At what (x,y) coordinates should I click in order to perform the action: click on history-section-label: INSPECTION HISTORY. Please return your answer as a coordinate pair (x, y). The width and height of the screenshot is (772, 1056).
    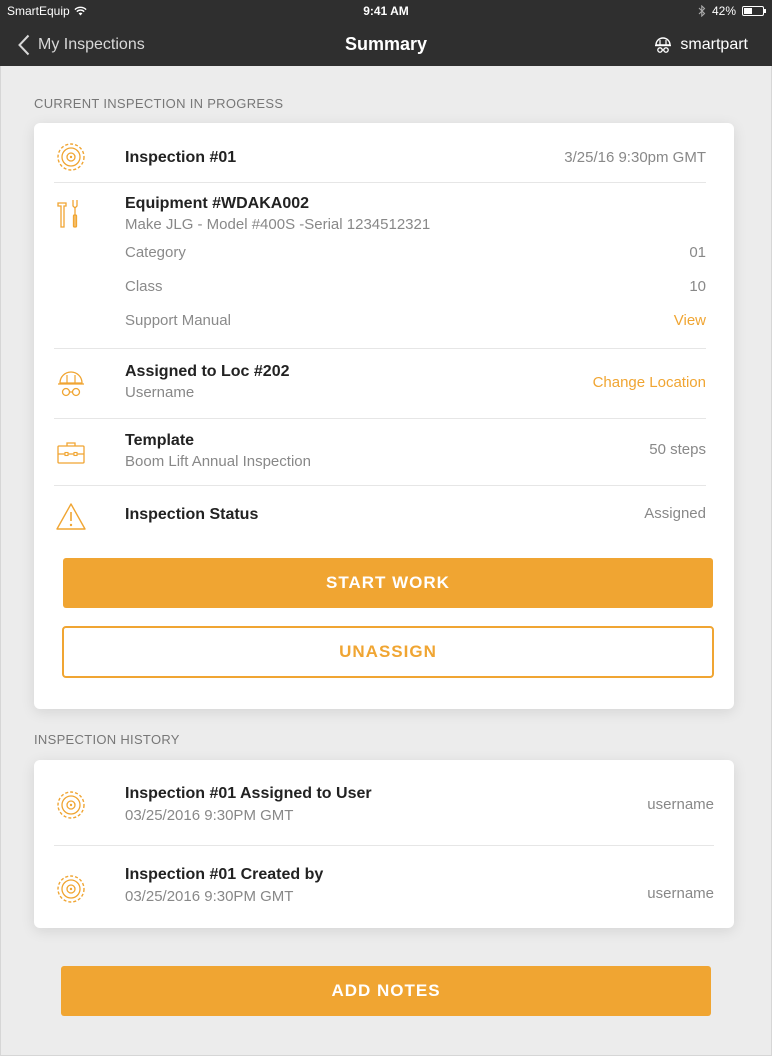
    Looking at the image, I should click on (107, 739).